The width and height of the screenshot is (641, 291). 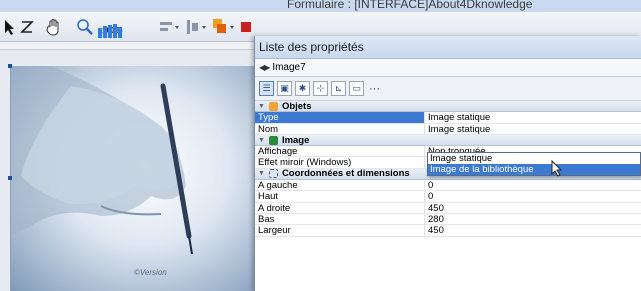 I want to click on text-tool-icon, so click(x=27, y=27).